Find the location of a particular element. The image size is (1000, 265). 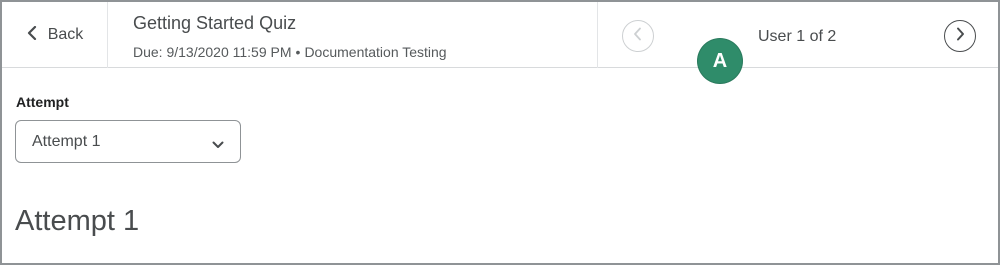

attempt-heading: Attempt 1 is located at coordinates (77, 221).